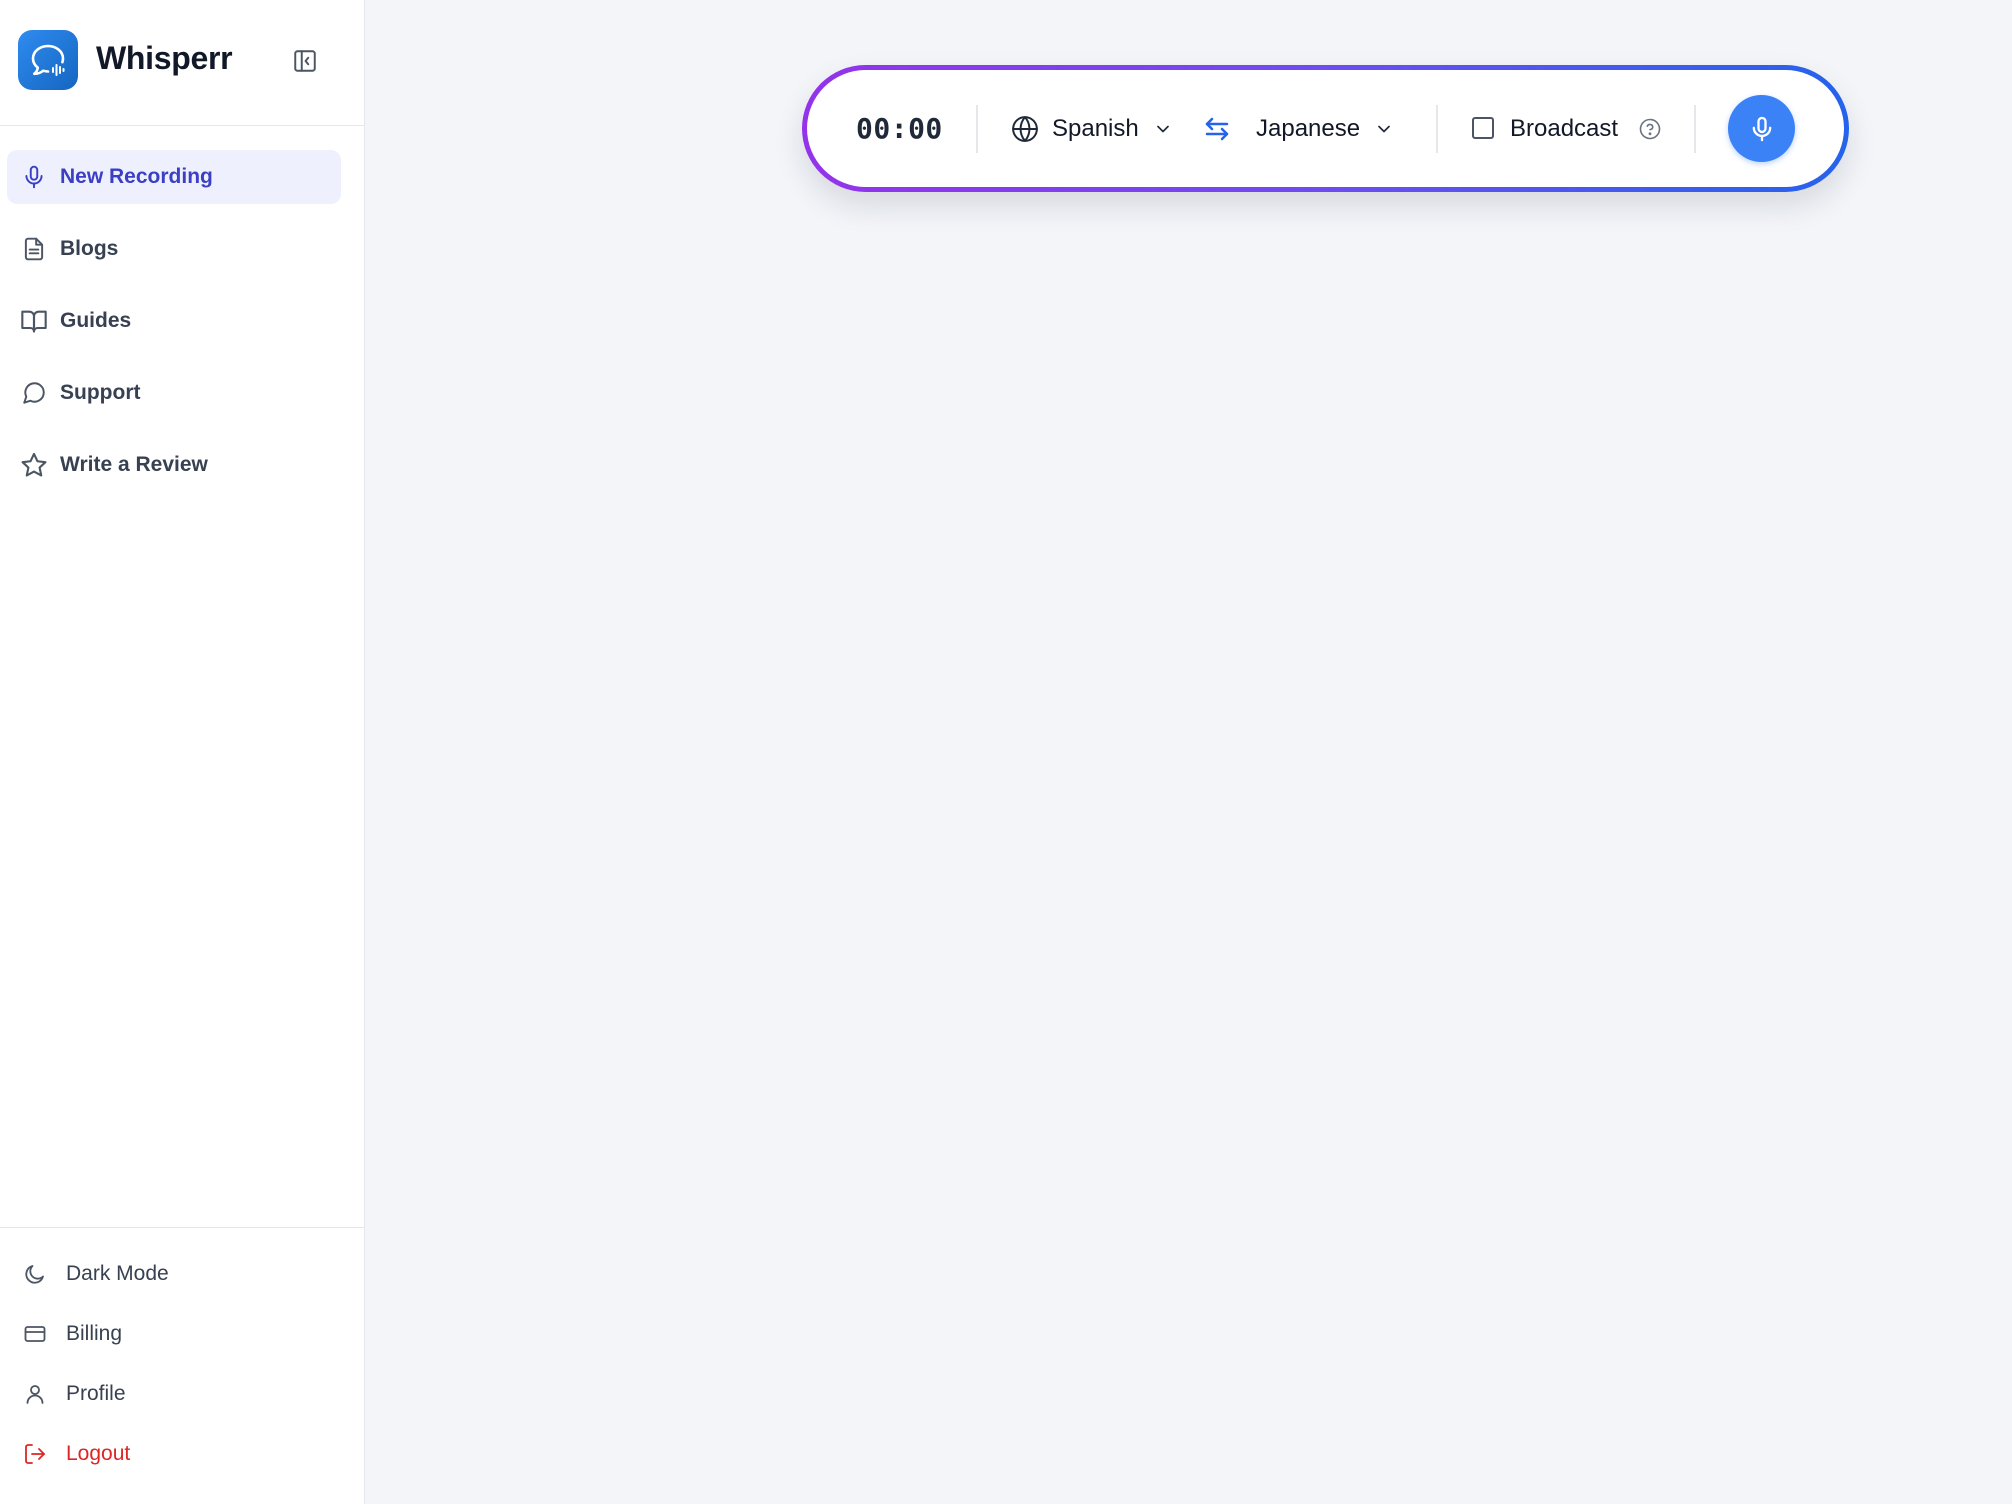 The height and width of the screenshot is (1504, 2012). I want to click on recording-toolbar-inner: 00:00 Spanish Japanese Broadcast, so click(1325, 128).